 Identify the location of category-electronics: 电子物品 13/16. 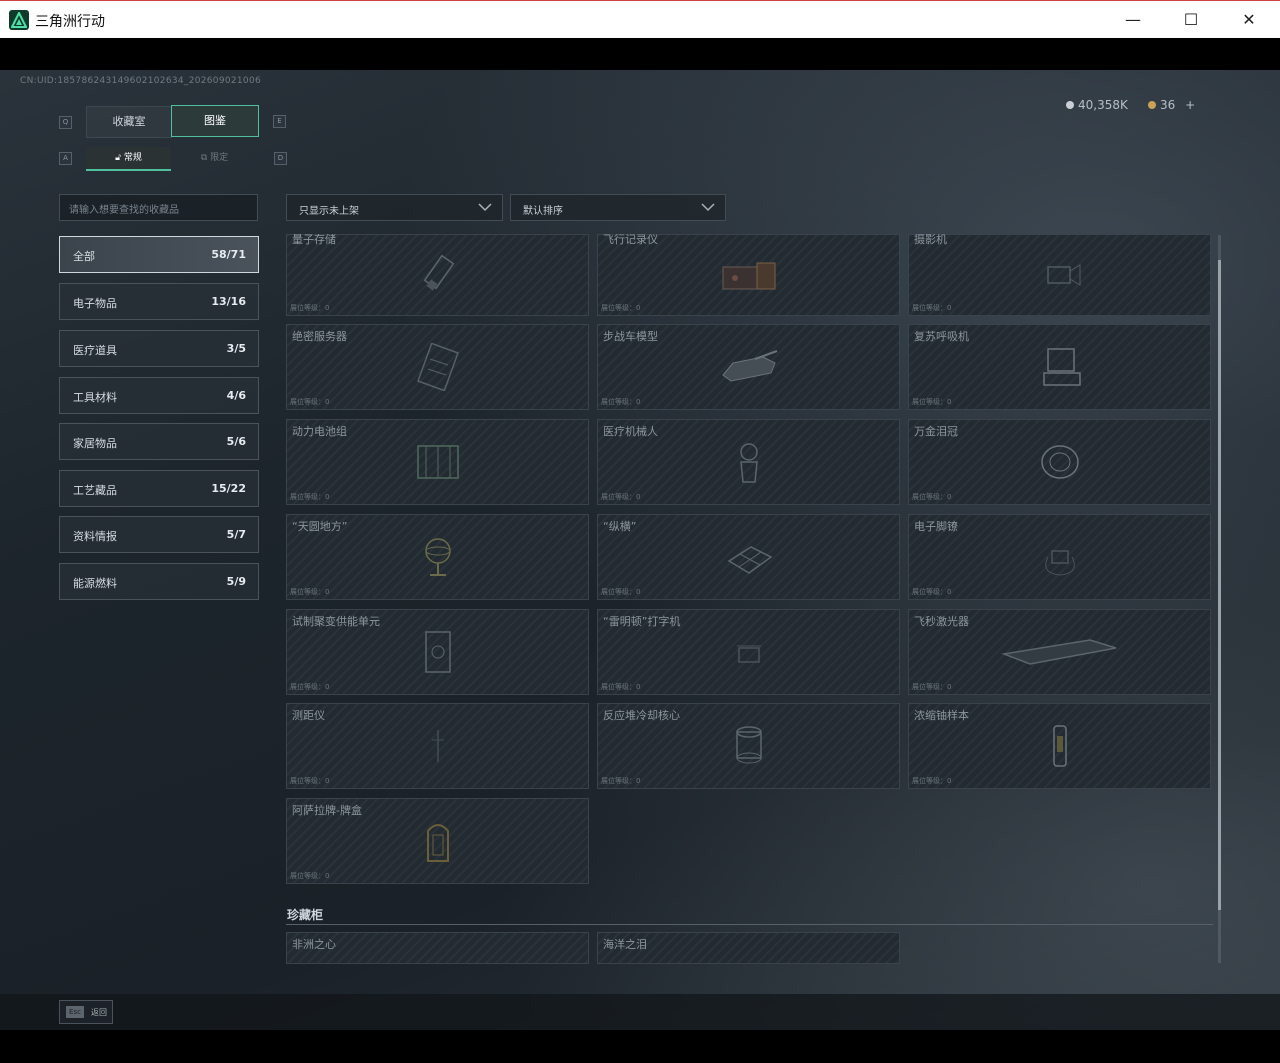
(159, 301).